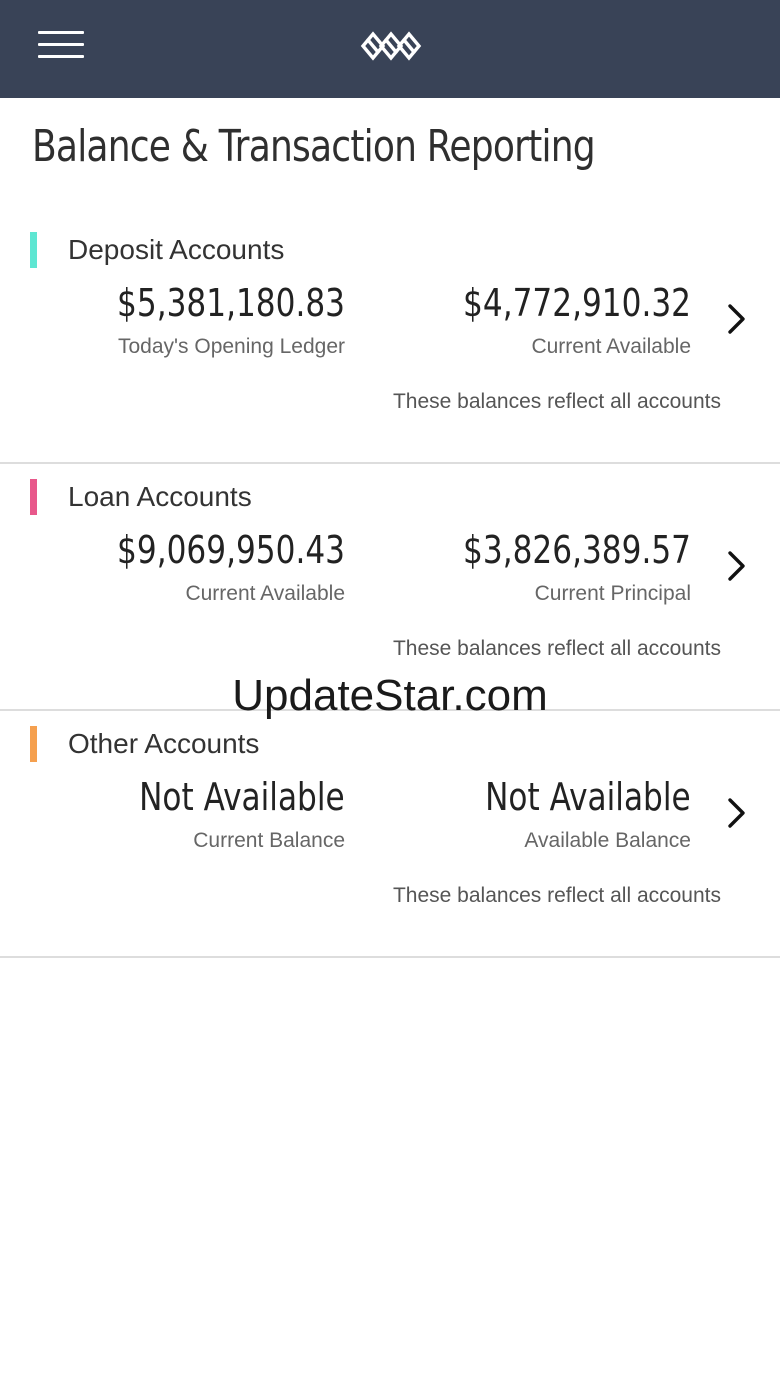  What do you see at coordinates (611, 346) in the screenshot?
I see `current-available-label: Current Available` at bounding box center [611, 346].